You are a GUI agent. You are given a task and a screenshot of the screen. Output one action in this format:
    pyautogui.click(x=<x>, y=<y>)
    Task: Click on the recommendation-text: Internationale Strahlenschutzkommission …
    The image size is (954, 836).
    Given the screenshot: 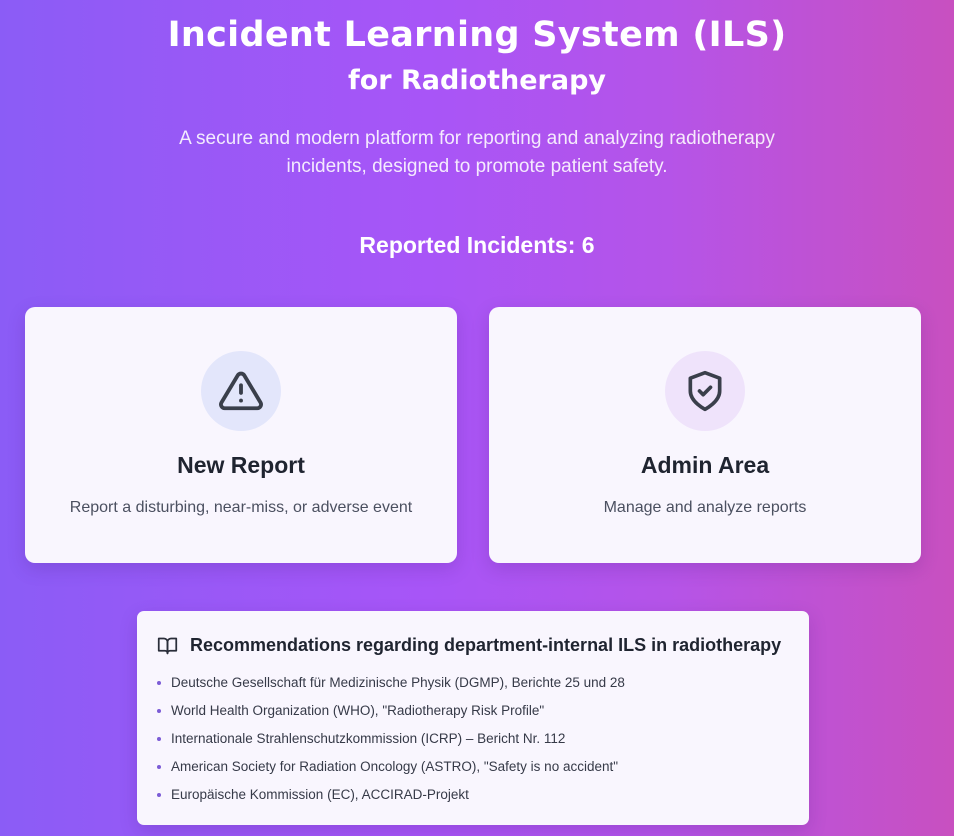 What is the action you would take?
    pyautogui.click(x=368, y=738)
    